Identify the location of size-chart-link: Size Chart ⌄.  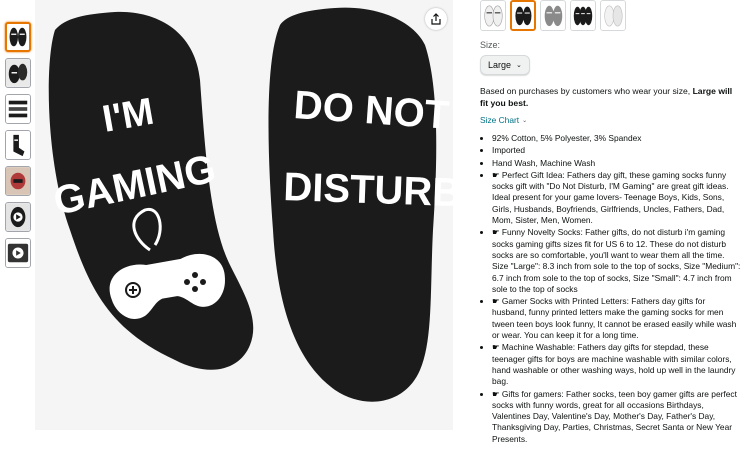
(503, 120).